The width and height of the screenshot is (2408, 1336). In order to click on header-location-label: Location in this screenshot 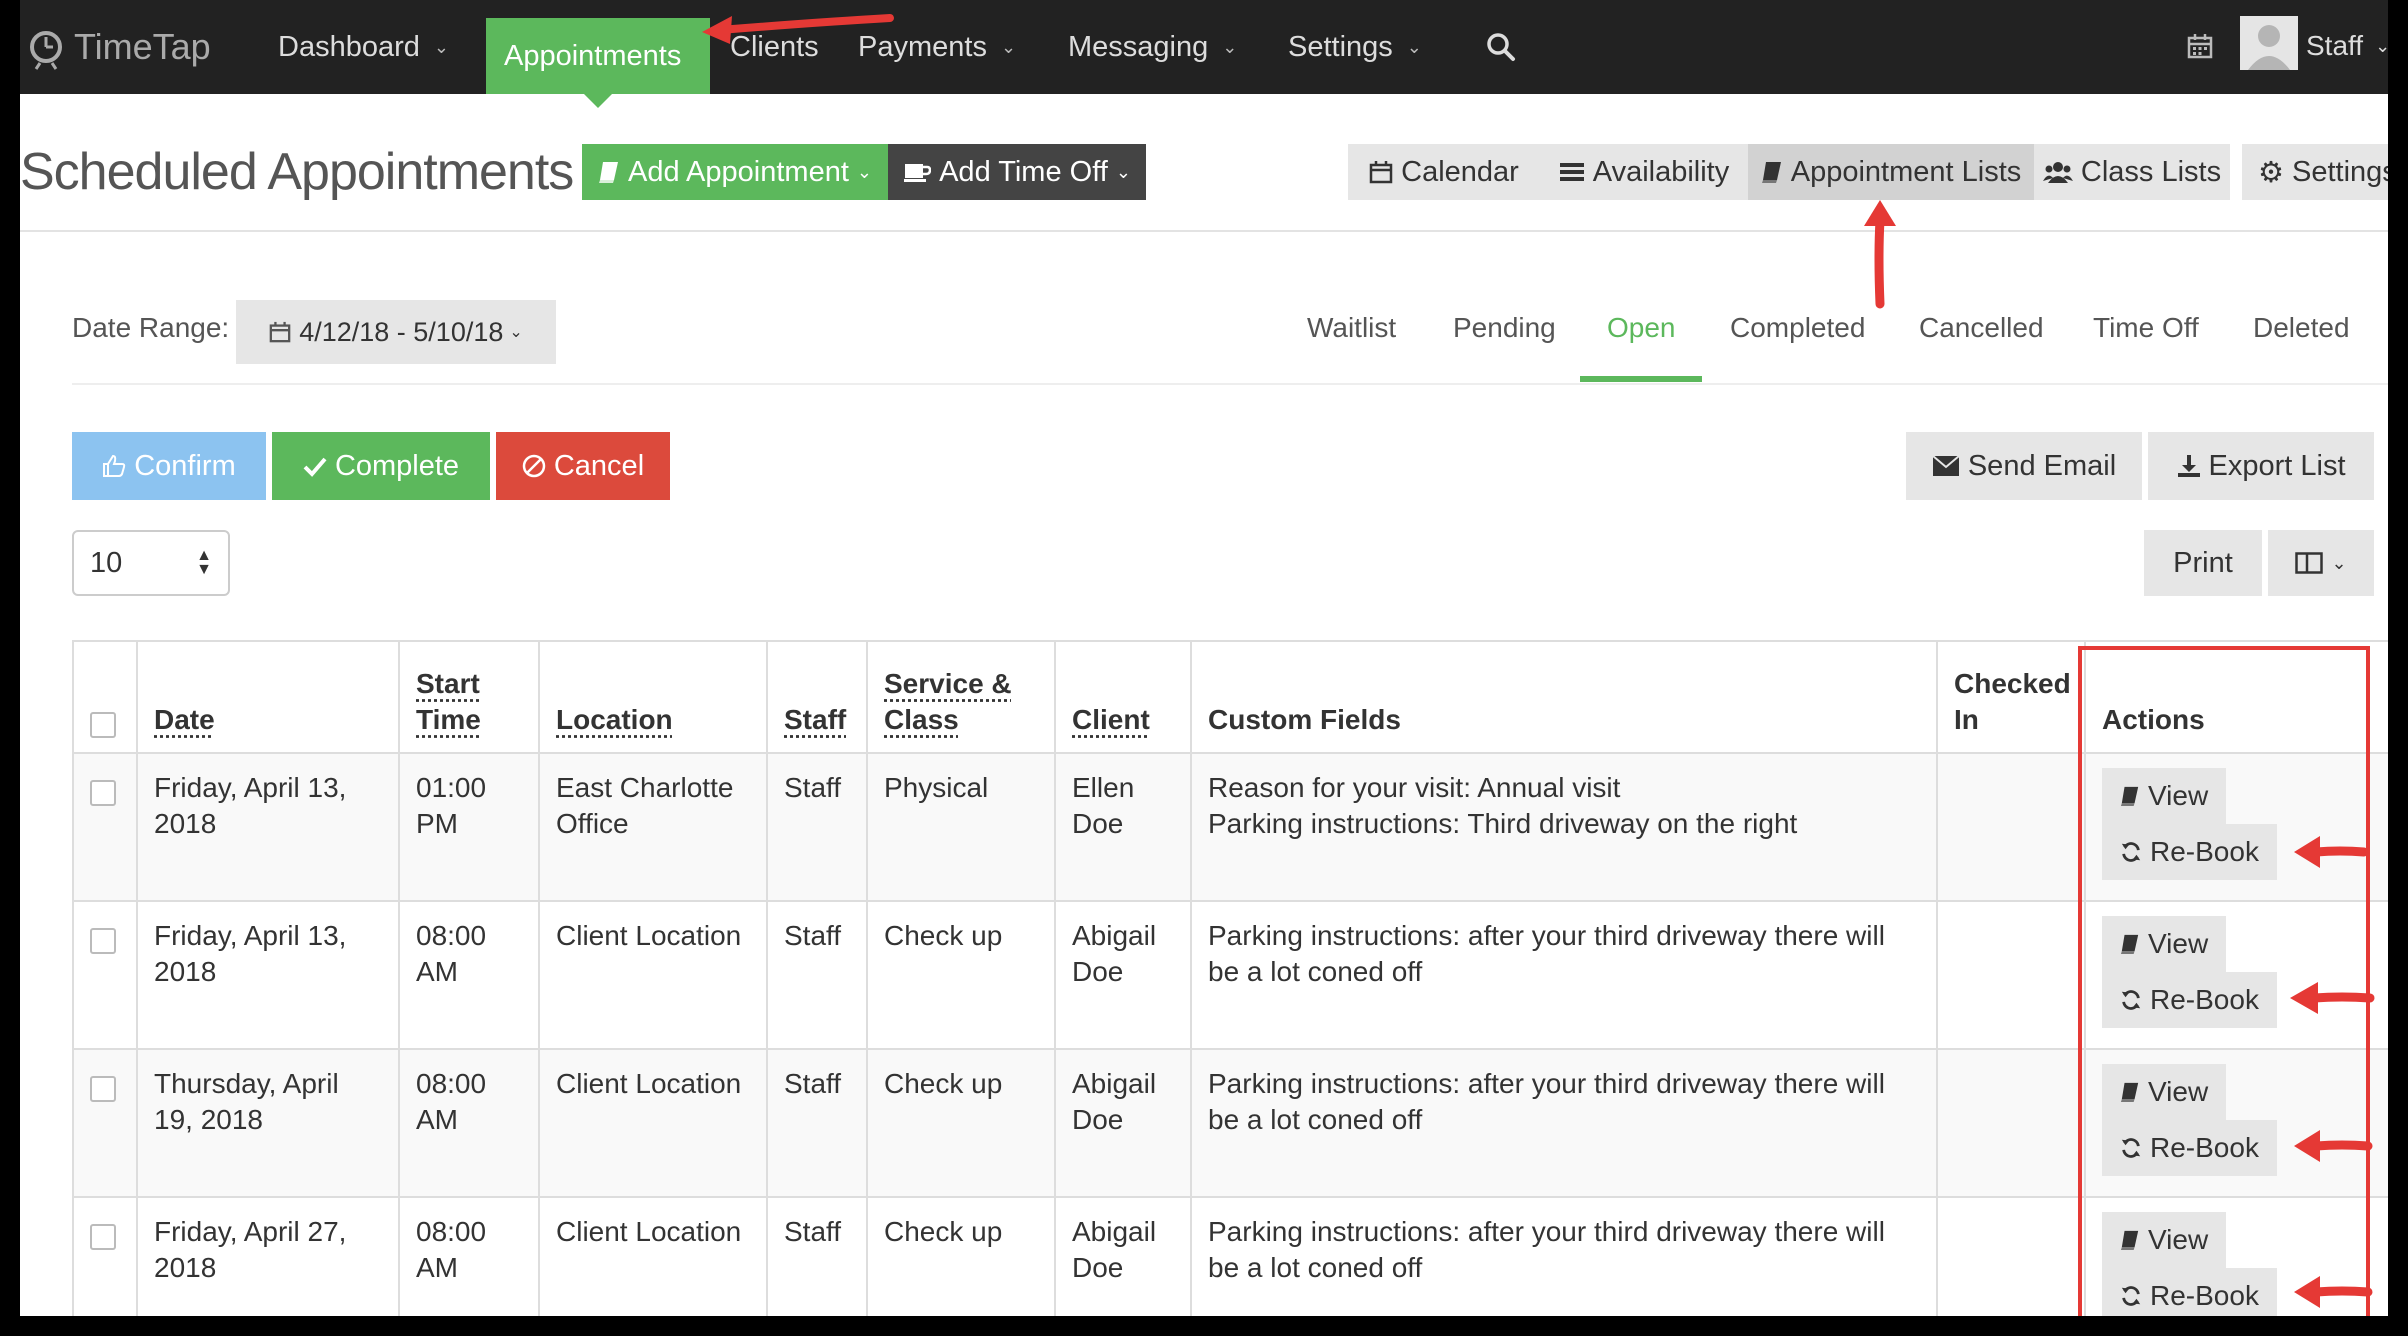, I will do `click(614, 719)`.